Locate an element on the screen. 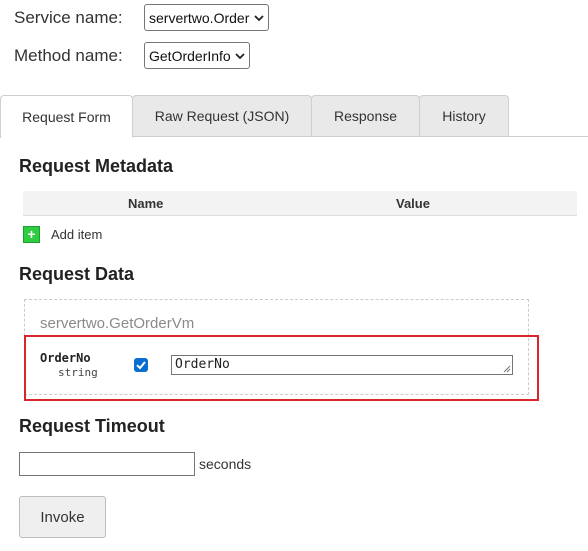 The image size is (588, 551). request-timeout-heading: Request Timeout is located at coordinates (92, 426).